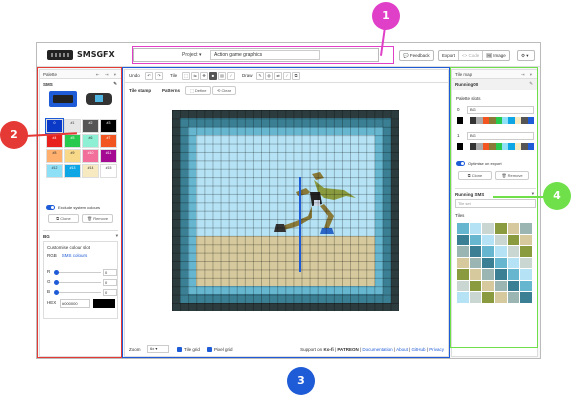 This screenshot has width=575, height=401. Describe the element at coordinates (377, 349) in the screenshot. I see `documentation-link: Documentation` at that location.